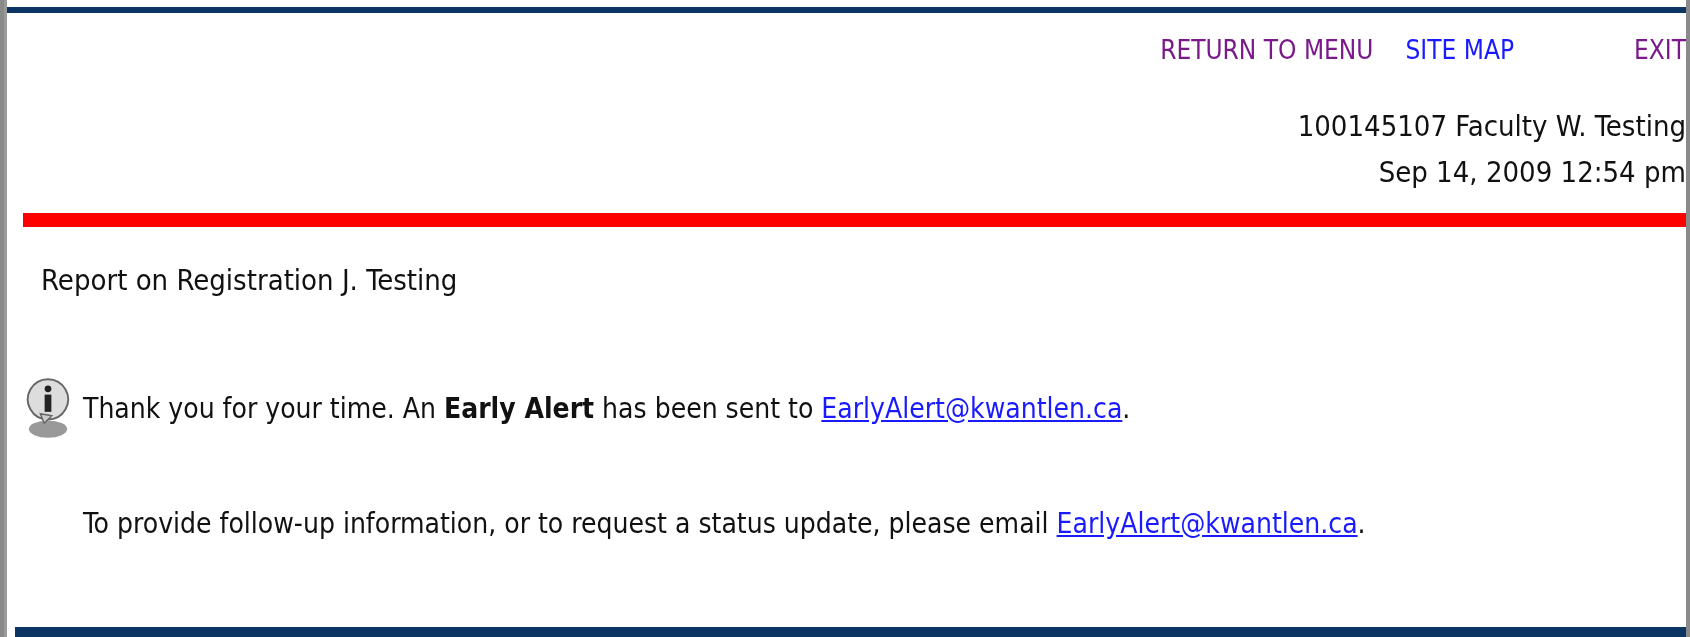 This screenshot has height=637, width=1690. I want to click on info-icon, so click(48, 408).